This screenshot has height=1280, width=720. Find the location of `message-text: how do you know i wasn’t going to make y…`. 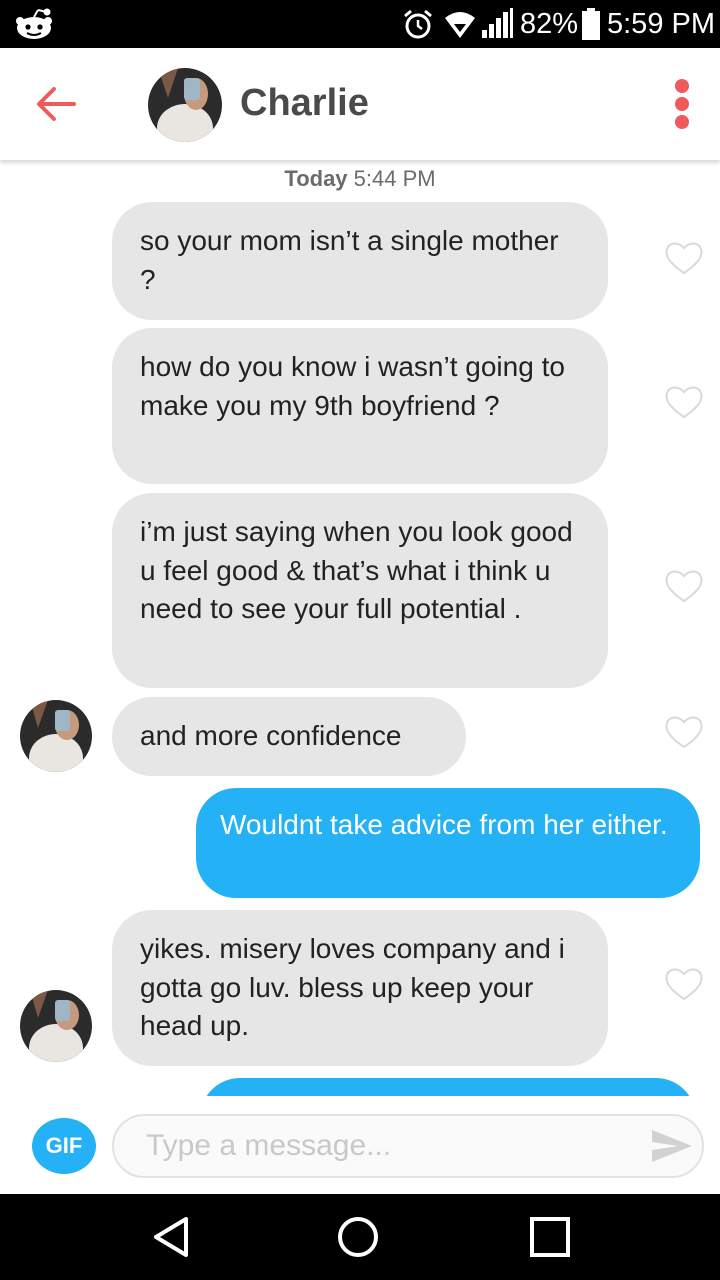

message-text: how do you know i wasn’t going to make y… is located at coordinates (352, 386).